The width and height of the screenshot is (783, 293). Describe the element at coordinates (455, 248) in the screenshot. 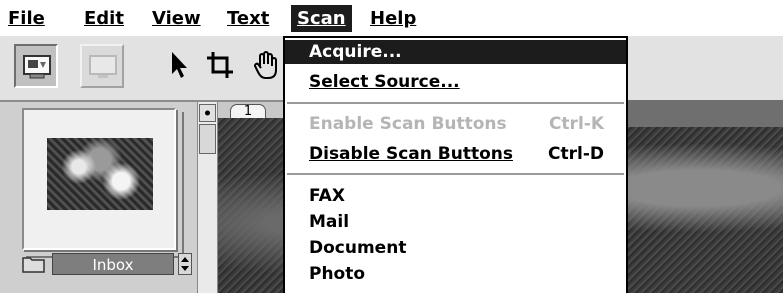

I see `menu-item-document: Document` at that location.